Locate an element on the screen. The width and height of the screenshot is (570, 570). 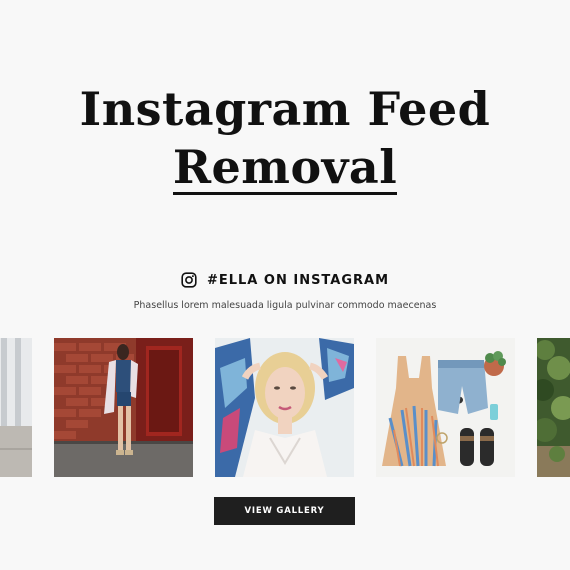
photo-flatlay-dress is located at coordinates (445, 407).